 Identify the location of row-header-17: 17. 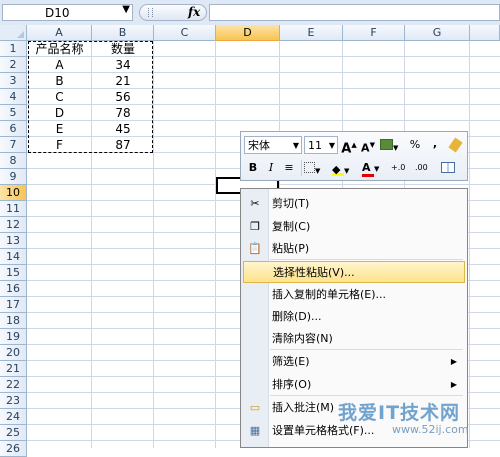
(13, 305).